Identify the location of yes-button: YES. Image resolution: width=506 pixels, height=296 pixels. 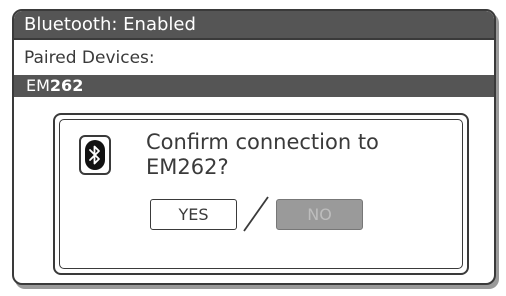
(193, 214).